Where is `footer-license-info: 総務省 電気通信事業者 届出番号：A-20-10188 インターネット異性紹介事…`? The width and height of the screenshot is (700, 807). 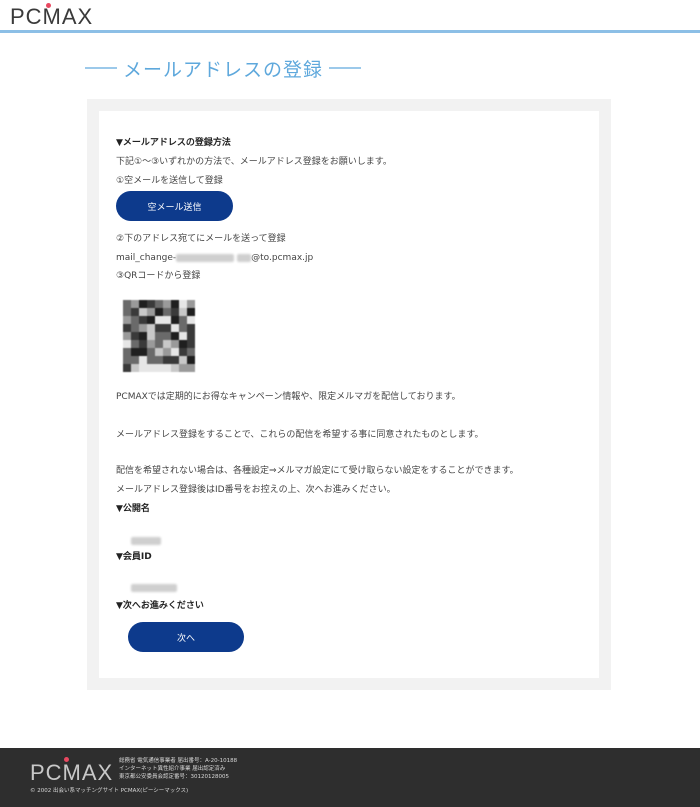 footer-license-info: 総務省 電気通信事業者 届出番号：A-20-10188 インターネット異性紹介事… is located at coordinates (178, 769).